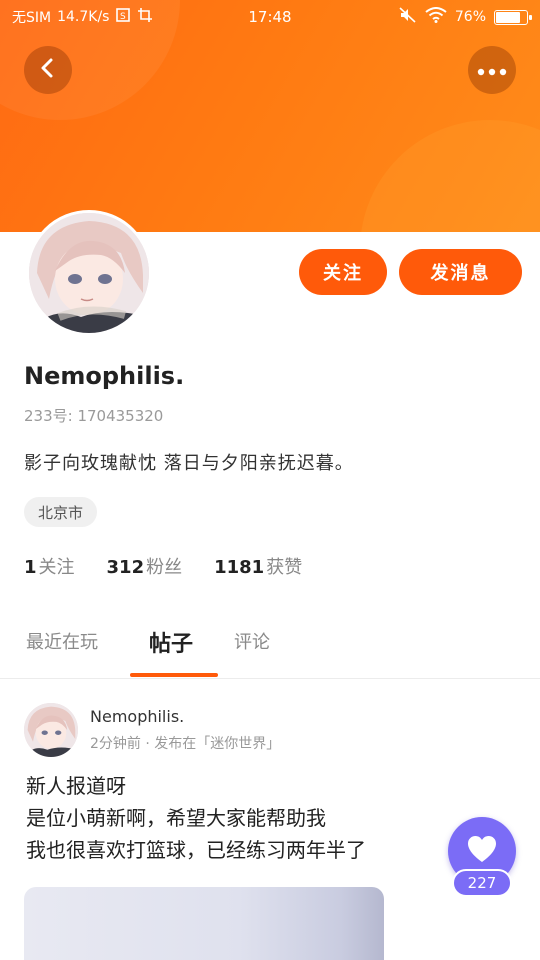 The image size is (540, 960). What do you see at coordinates (83, 17) in the screenshot?
I see `network-speed: 14.7K/s` at bounding box center [83, 17].